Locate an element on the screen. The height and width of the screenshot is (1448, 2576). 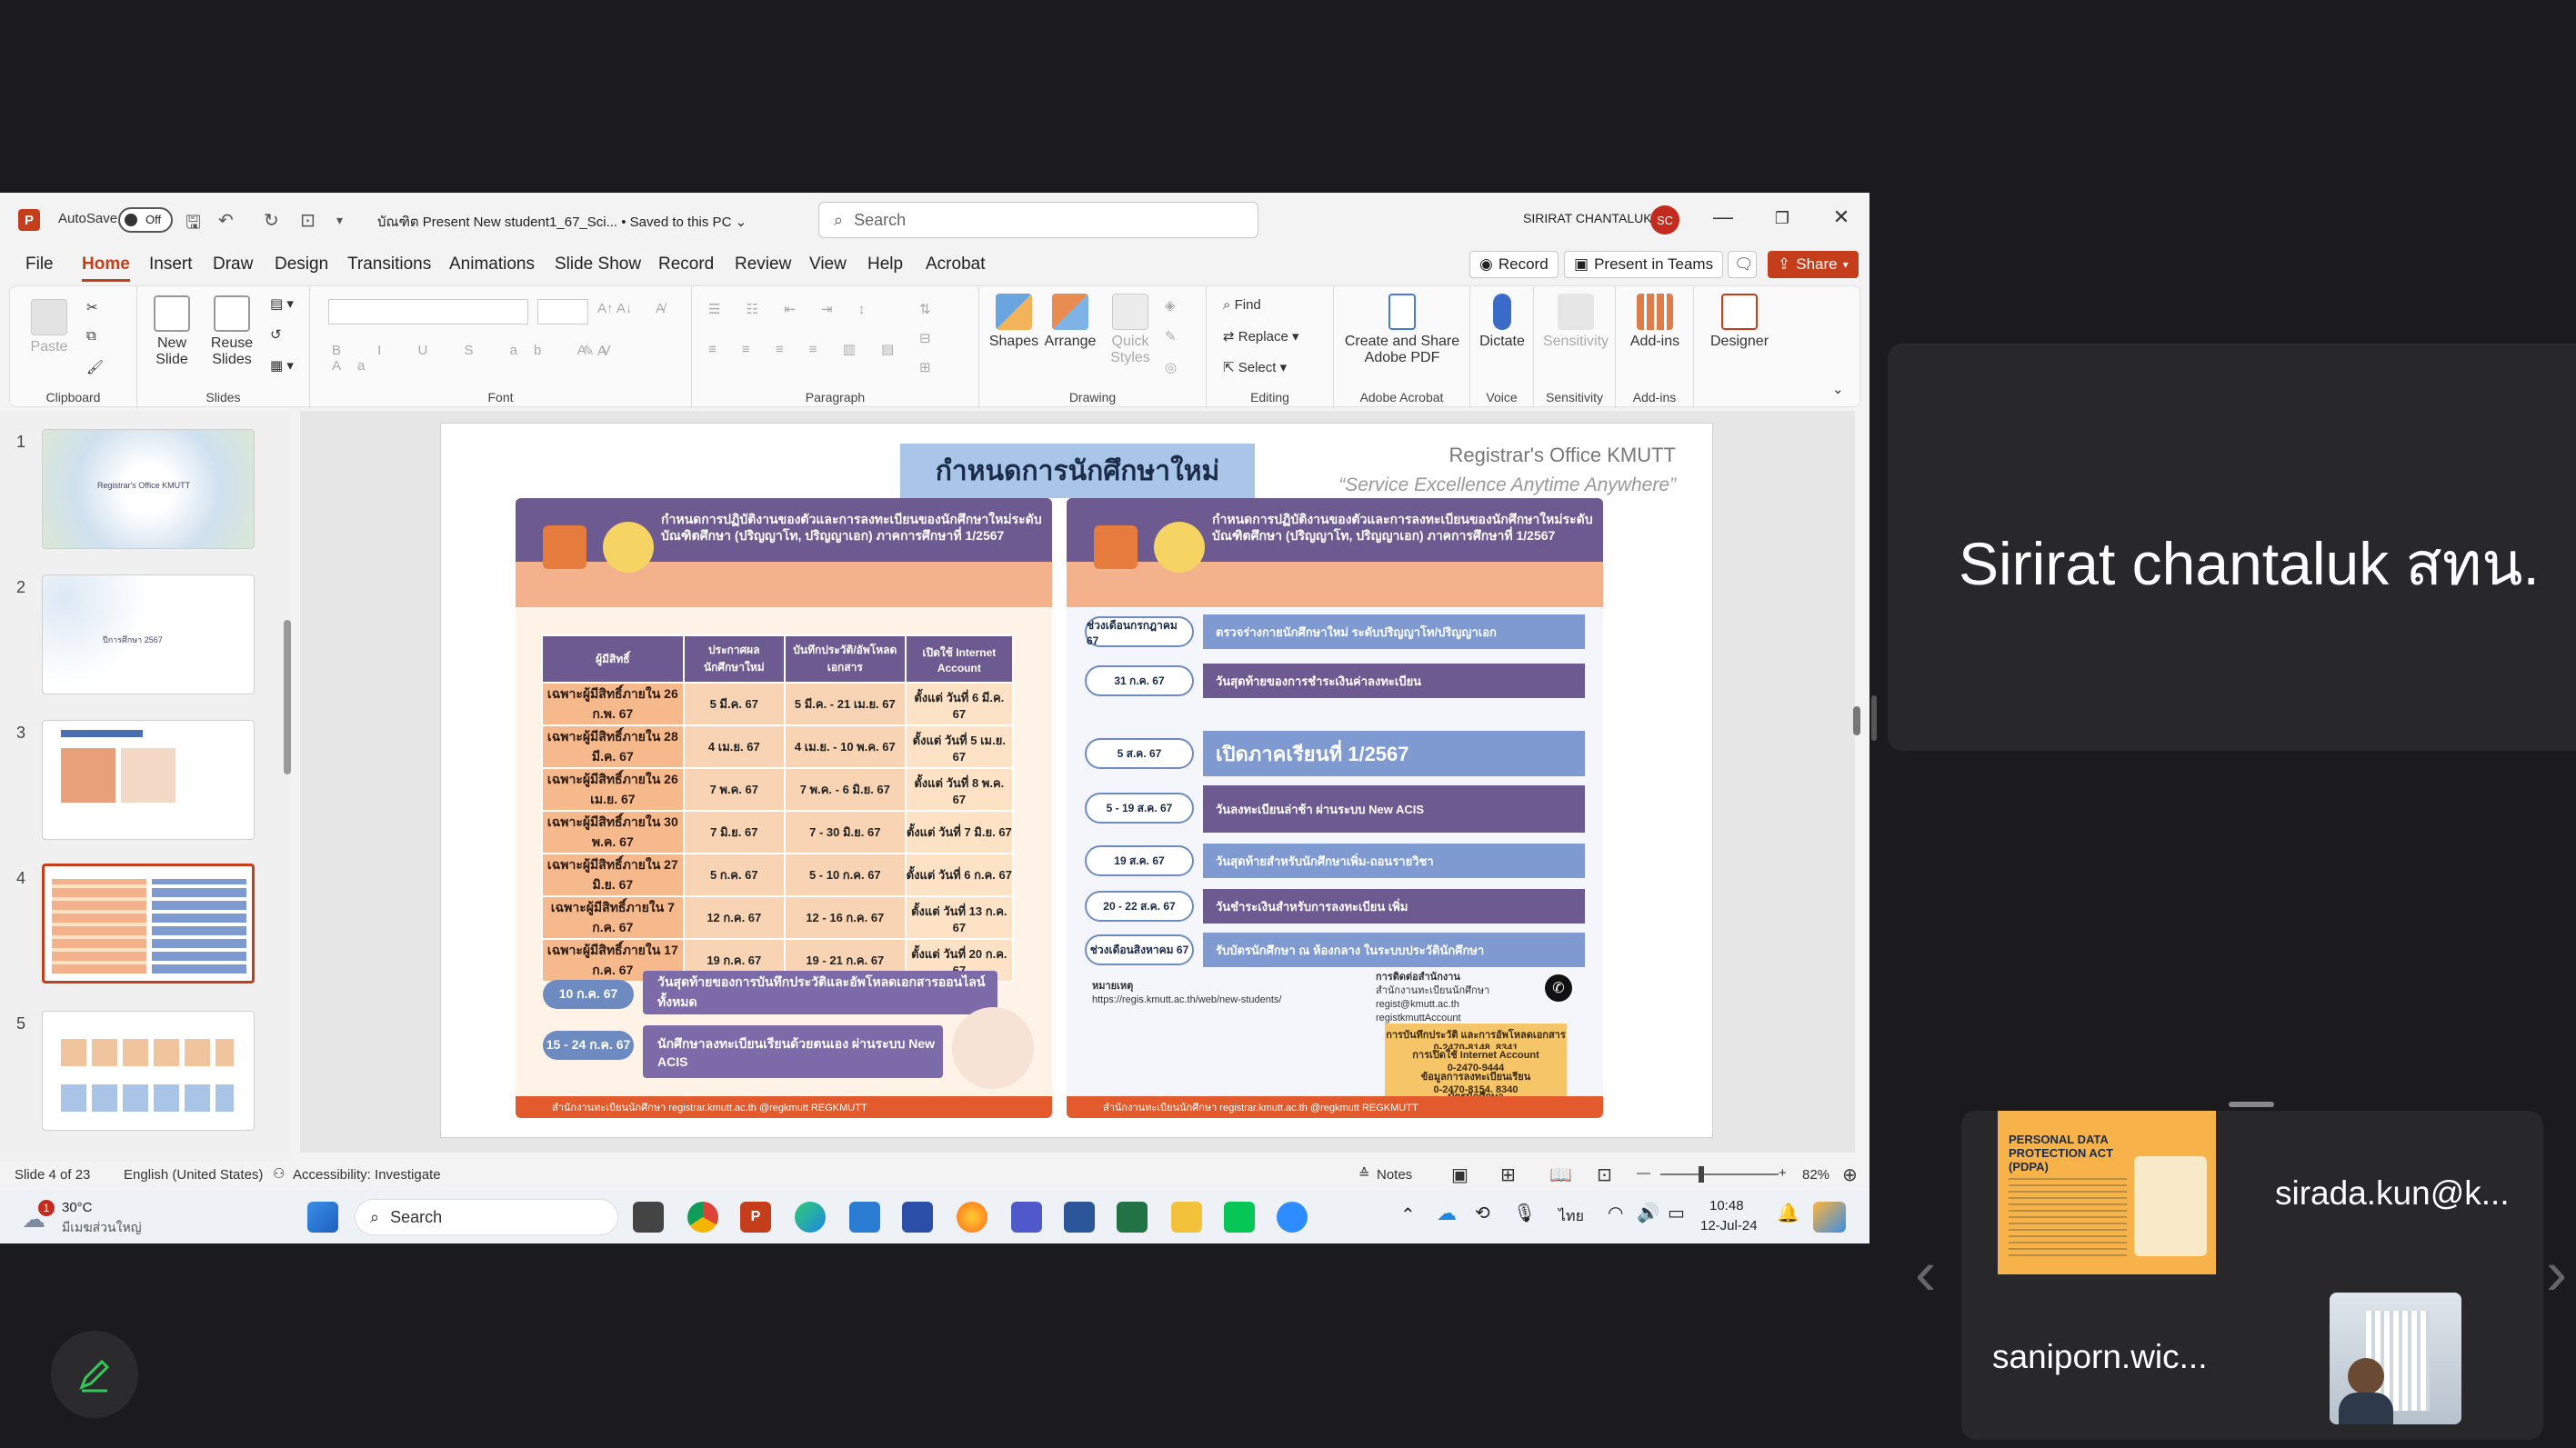
slide-thumbnail-2: ปีการศึกษา 2567 is located at coordinates (148, 634).